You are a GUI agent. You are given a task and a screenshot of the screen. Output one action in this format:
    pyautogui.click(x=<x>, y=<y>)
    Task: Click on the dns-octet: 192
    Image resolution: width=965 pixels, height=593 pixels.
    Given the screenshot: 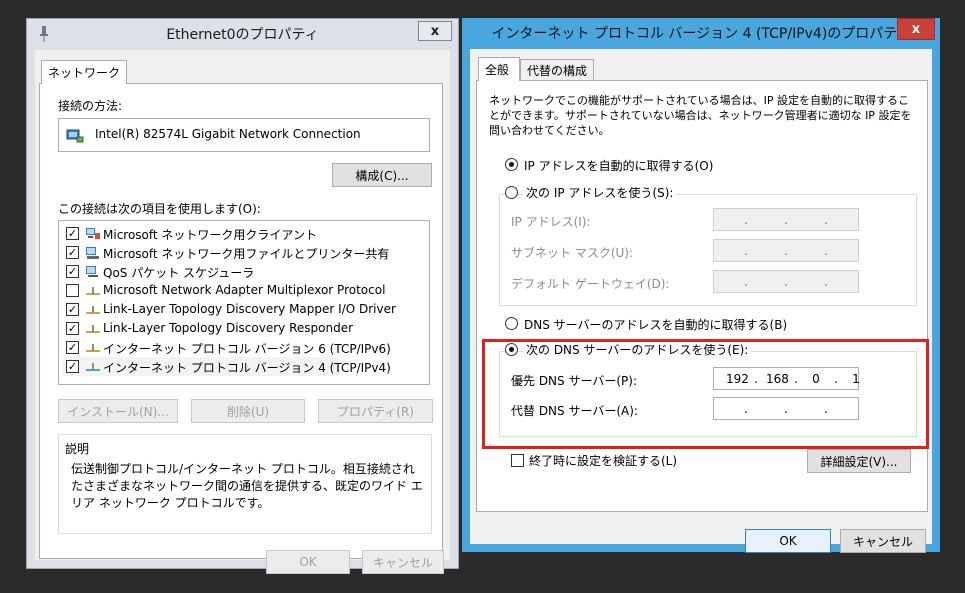 What is the action you would take?
    pyautogui.click(x=737, y=378)
    